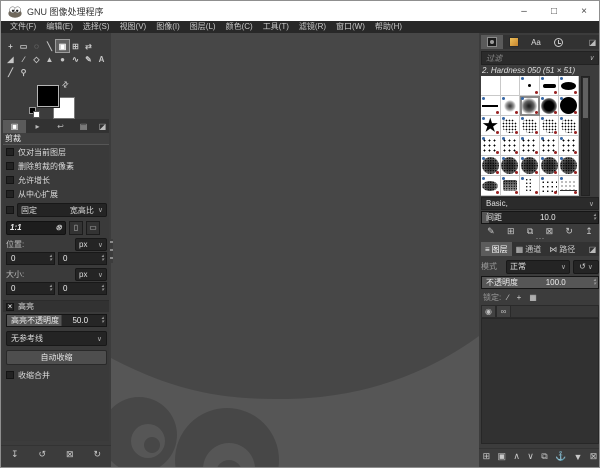 Image resolution: width=600 pixels, height=468 pixels. I want to click on swap-colors-icon: ⇄, so click(65, 84).